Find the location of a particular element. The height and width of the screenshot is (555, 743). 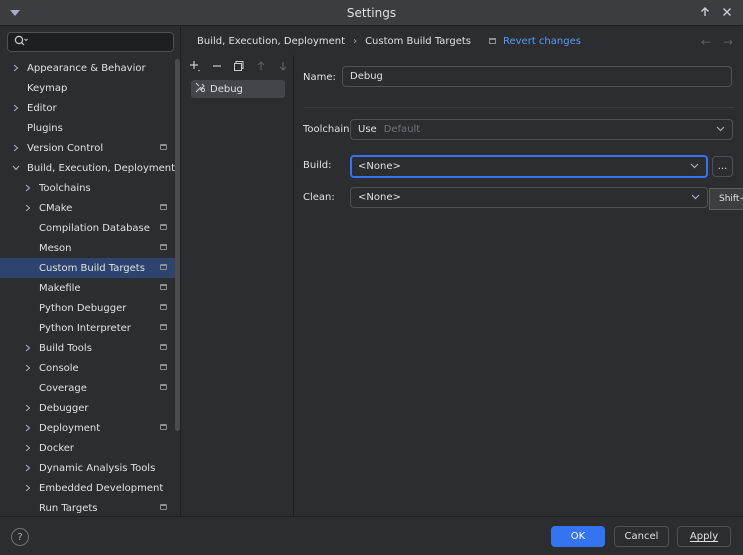

sidebar-item-console: Console is located at coordinates (90, 368).